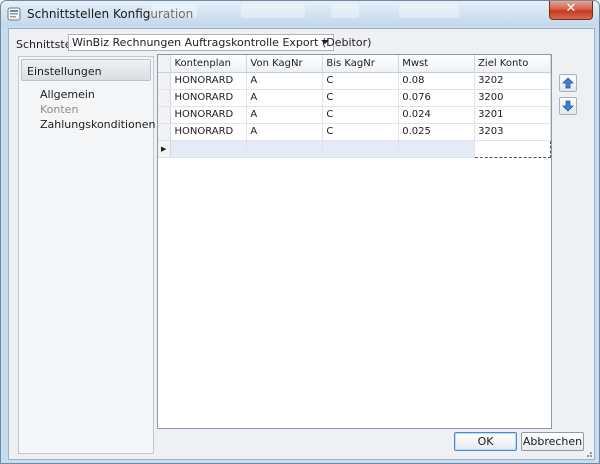 The height and width of the screenshot is (464, 600). I want to click on cancel-button: Abbrechen, so click(552, 441).